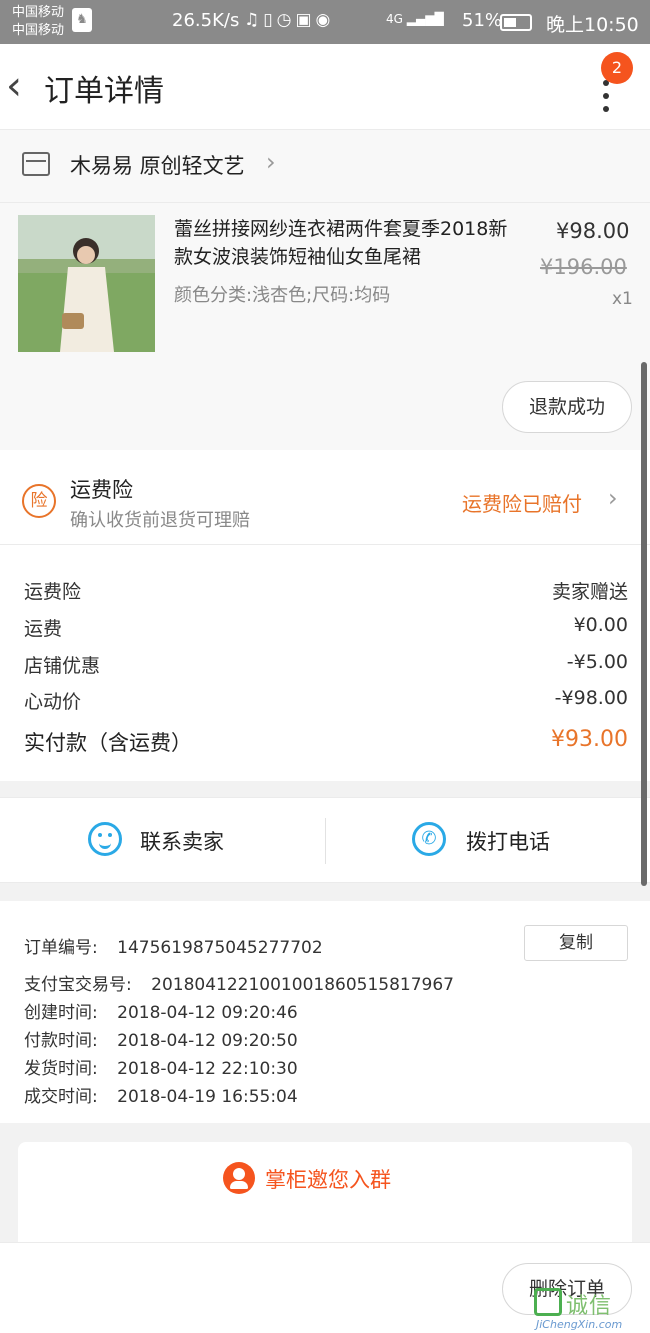  Describe the element at coordinates (429, 839) in the screenshot. I see `phone-icon: ✆` at that location.